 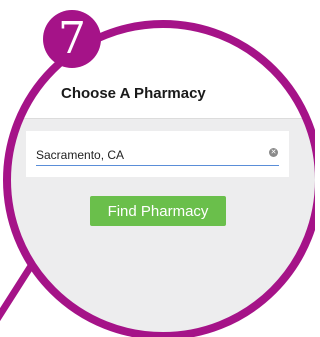 What do you see at coordinates (158, 211) in the screenshot?
I see `find-pharmacy-button: Find Pharmacy` at bounding box center [158, 211].